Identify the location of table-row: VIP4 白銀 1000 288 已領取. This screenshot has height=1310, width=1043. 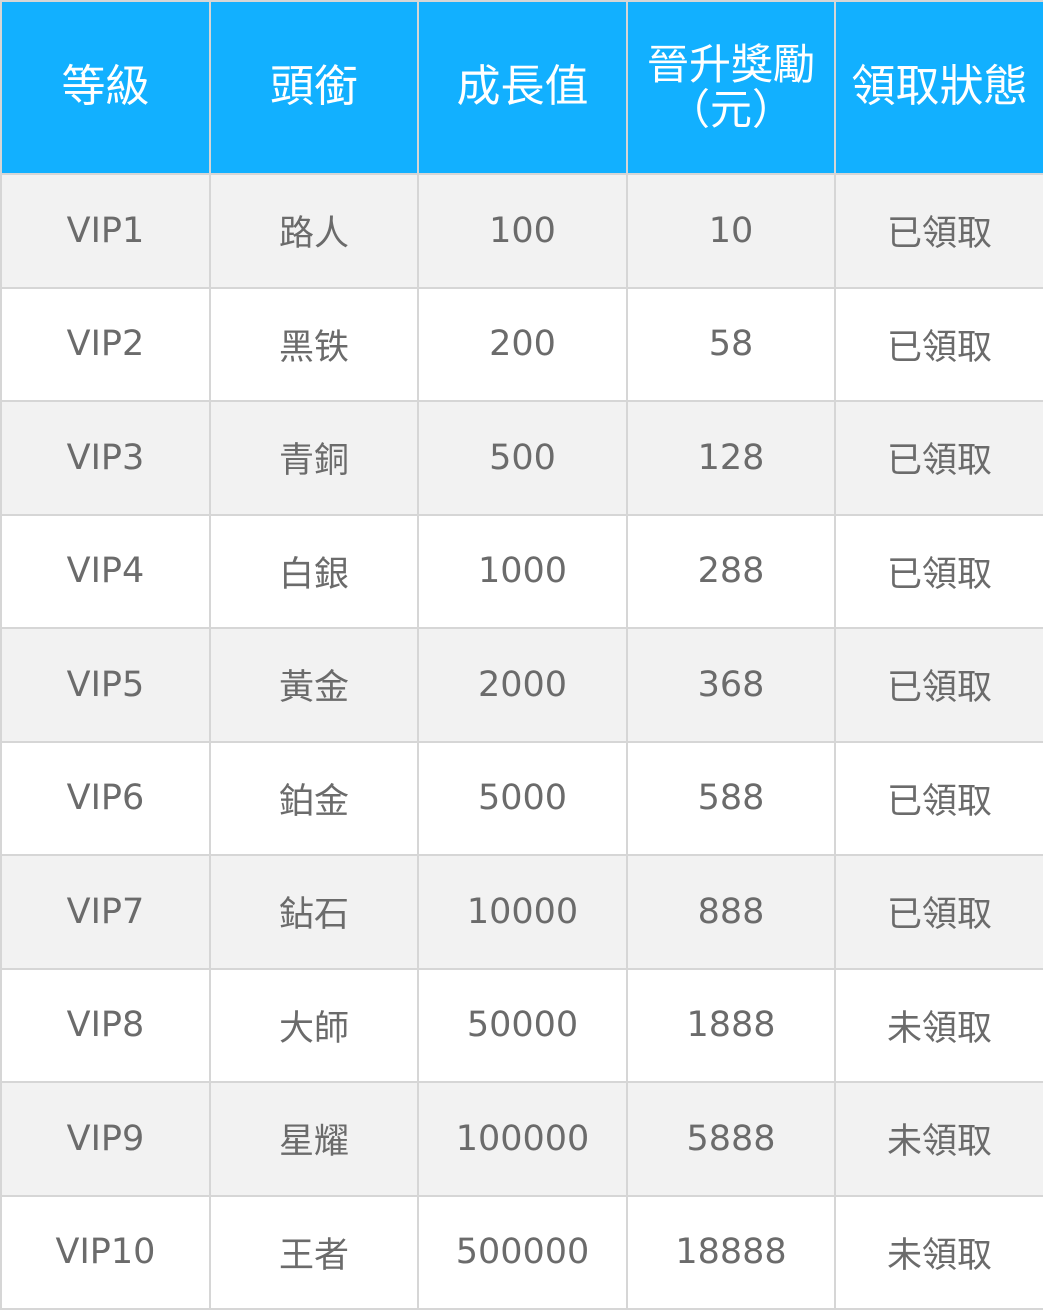
(521, 571).